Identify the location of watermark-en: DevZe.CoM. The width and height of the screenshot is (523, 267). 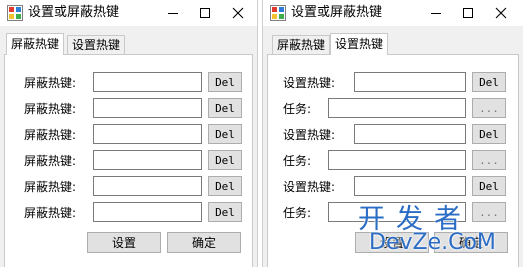
(432, 242).